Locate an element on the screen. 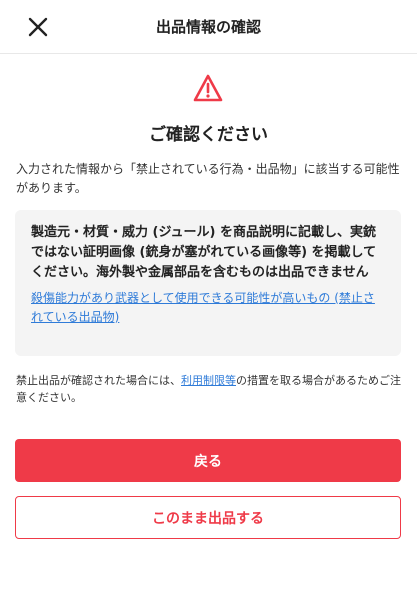 Image resolution: width=417 pixels, height=600 pixels. warning-triangle-icon is located at coordinates (208, 88).